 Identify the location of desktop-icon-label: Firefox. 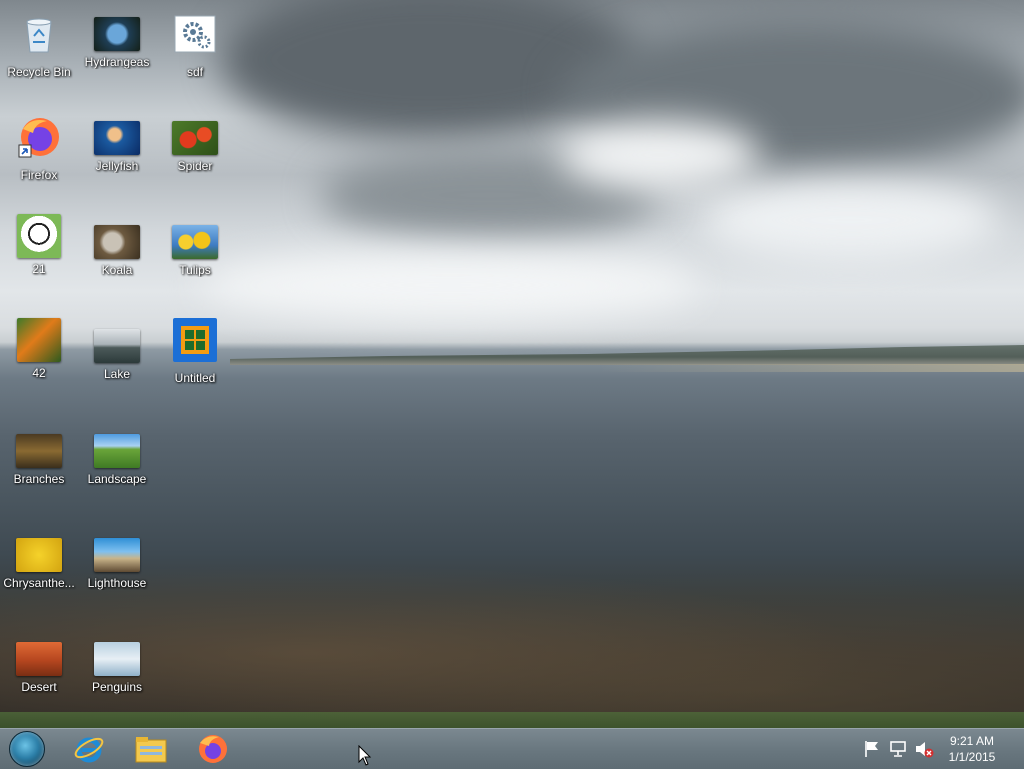
(39, 175).